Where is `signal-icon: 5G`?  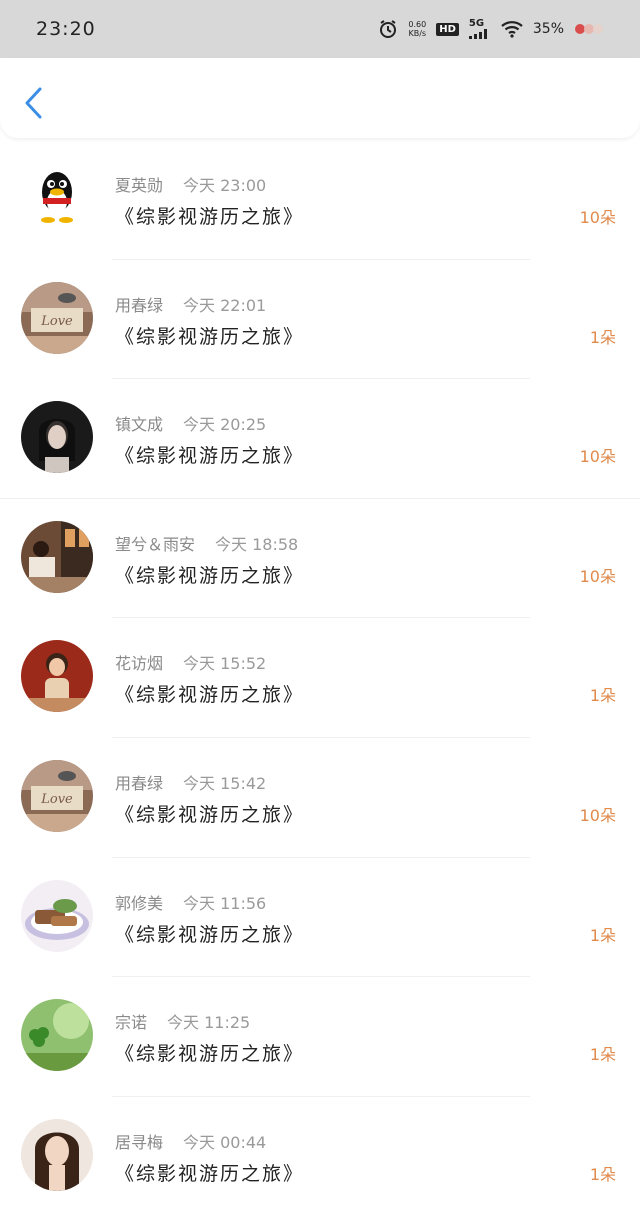
signal-icon: 5G is located at coordinates (479, 28).